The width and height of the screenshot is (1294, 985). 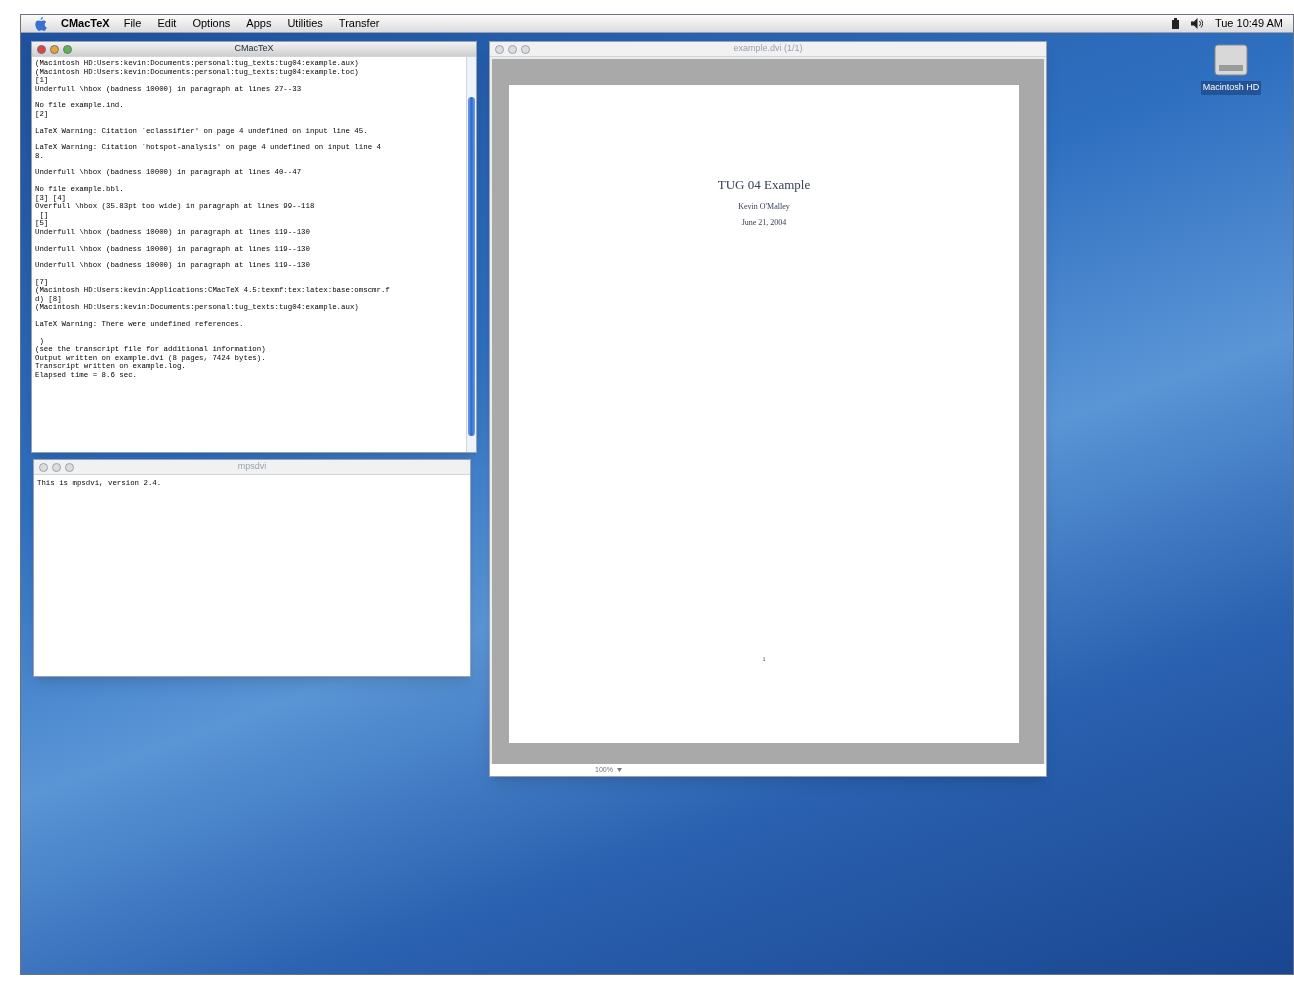 What do you see at coordinates (41, 23) in the screenshot?
I see `apple-menu-icon` at bounding box center [41, 23].